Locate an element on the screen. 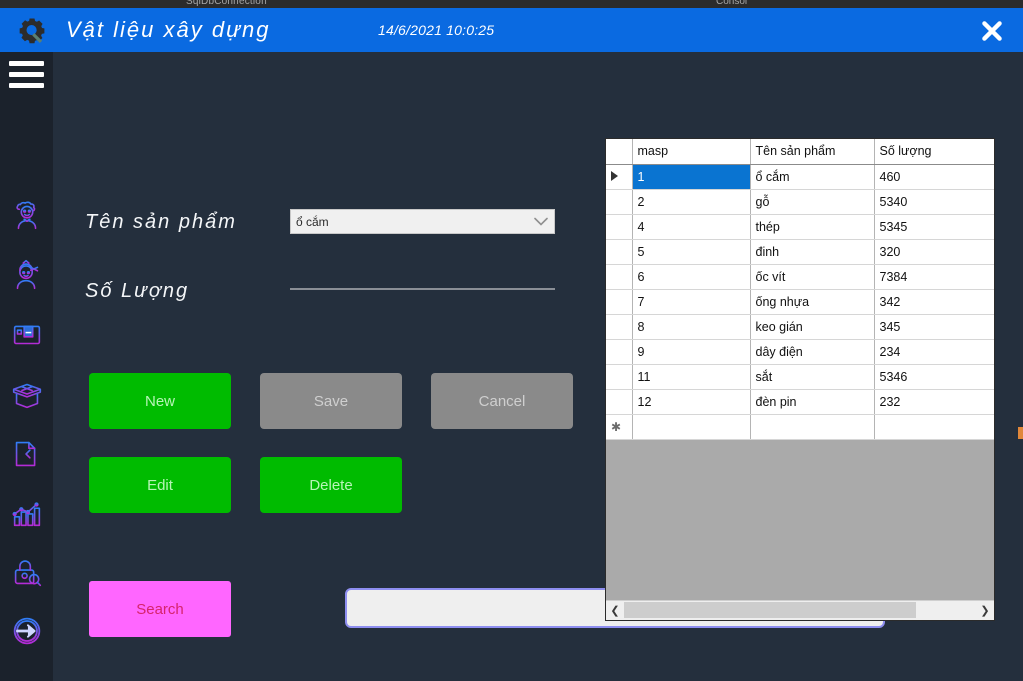  clock-display: 14/6/2021 10:0:25 is located at coordinates (436, 30).